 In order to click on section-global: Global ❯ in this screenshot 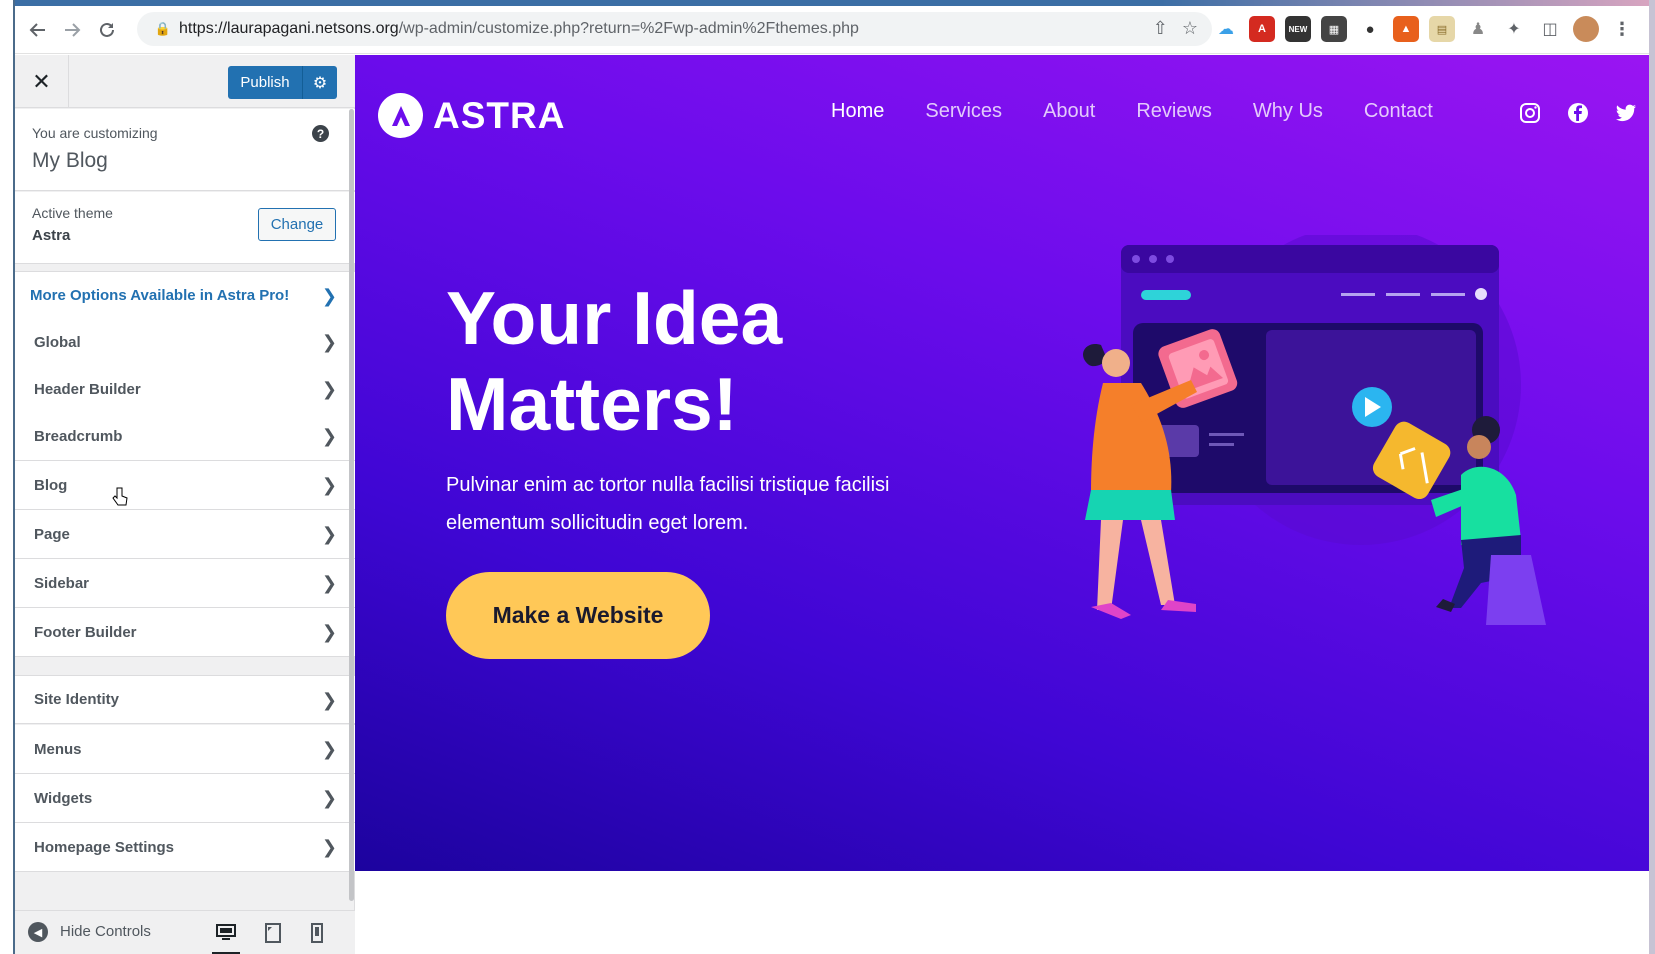, I will do `click(185, 342)`.